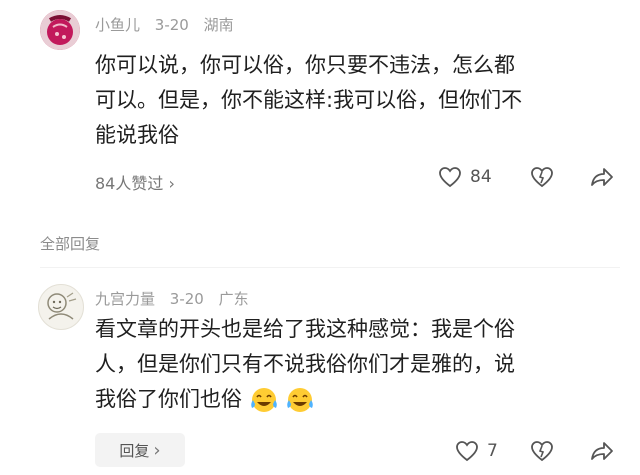 The image size is (640, 475). What do you see at coordinates (70, 243) in the screenshot?
I see `all-replies-label: 全部回复` at bounding box center [70, 243].